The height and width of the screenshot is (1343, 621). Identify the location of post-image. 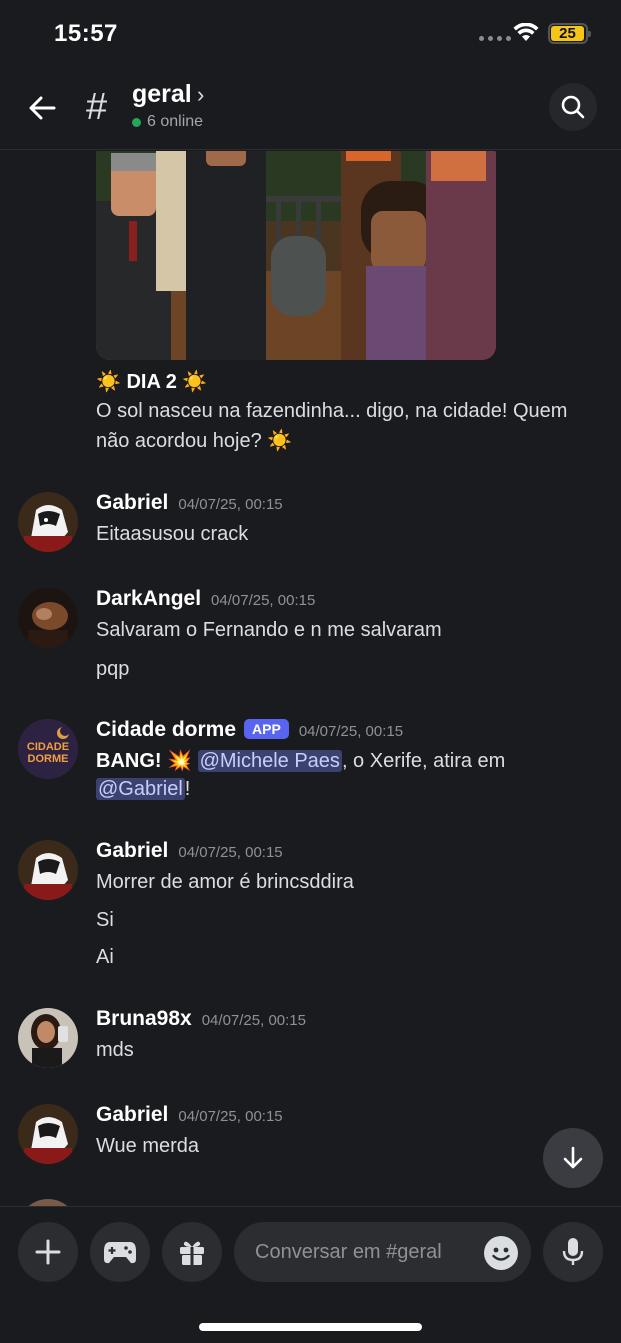
(296, 255).